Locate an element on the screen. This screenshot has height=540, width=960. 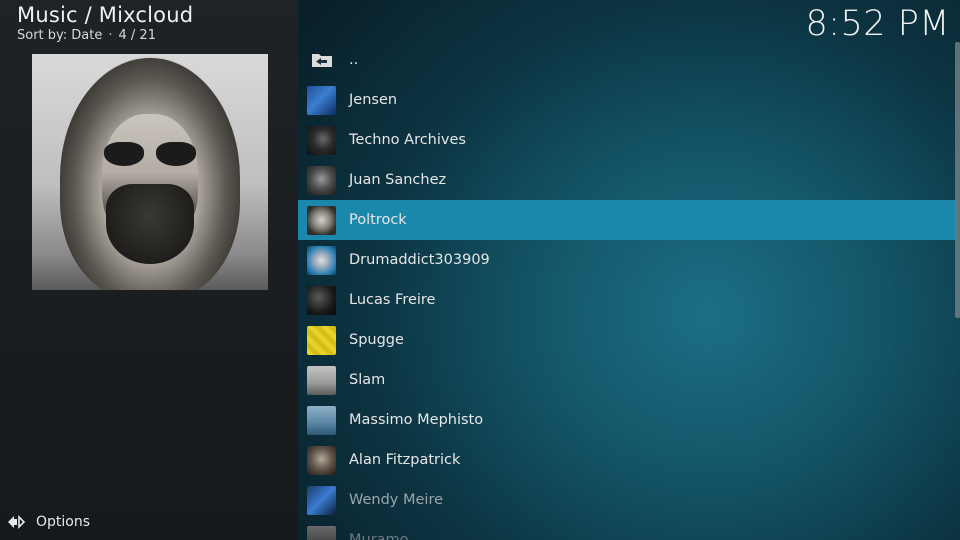
list-scrollbar is located at coordinates (957, 180).